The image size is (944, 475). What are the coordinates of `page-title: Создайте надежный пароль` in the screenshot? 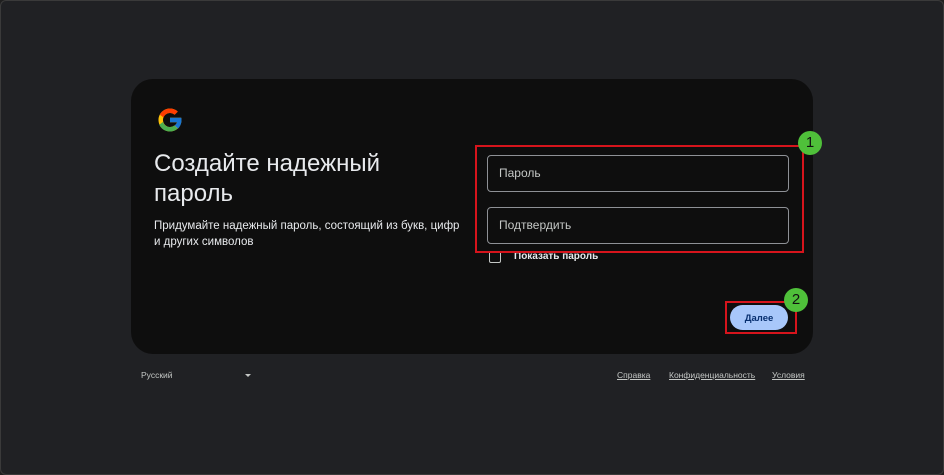 It's located at (267, 178).